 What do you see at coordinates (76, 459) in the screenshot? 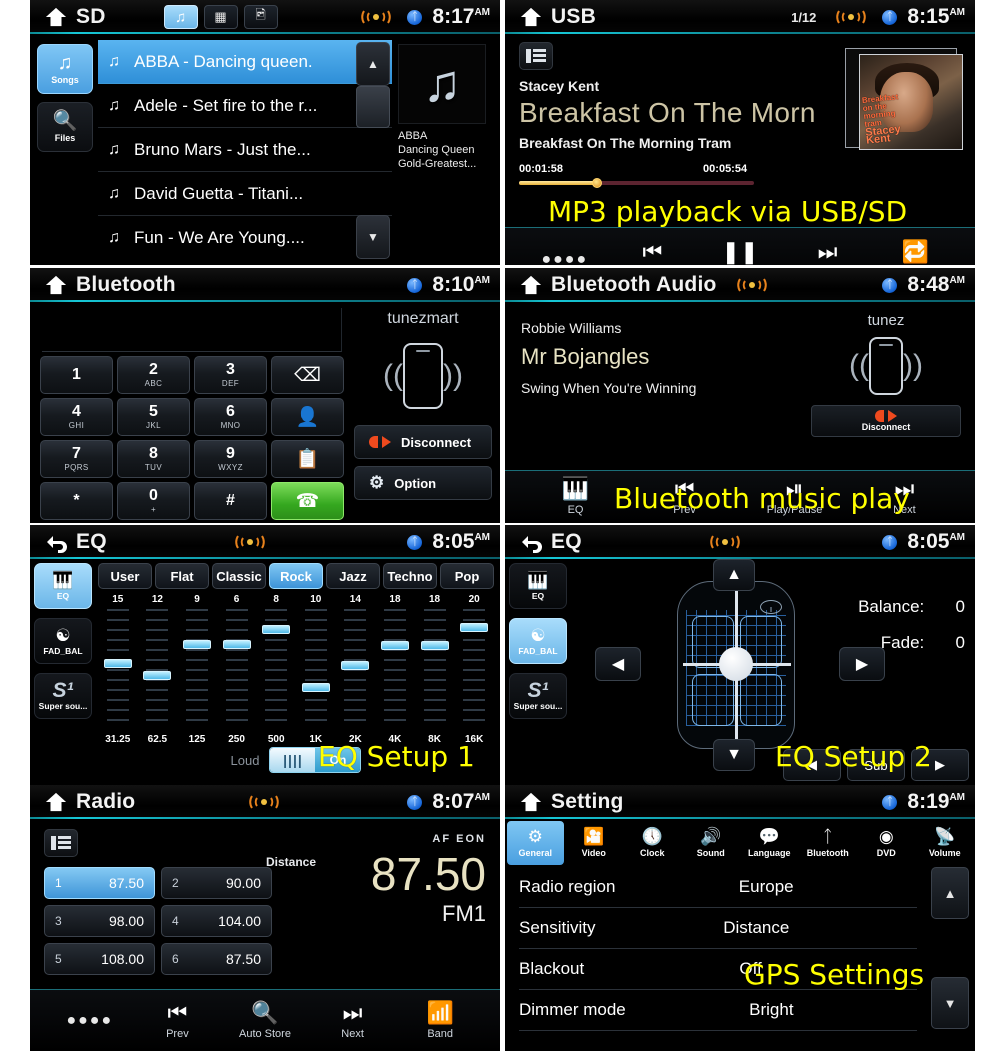
I see `key-7: 7 PQRS` at bounding box center [76, 459].